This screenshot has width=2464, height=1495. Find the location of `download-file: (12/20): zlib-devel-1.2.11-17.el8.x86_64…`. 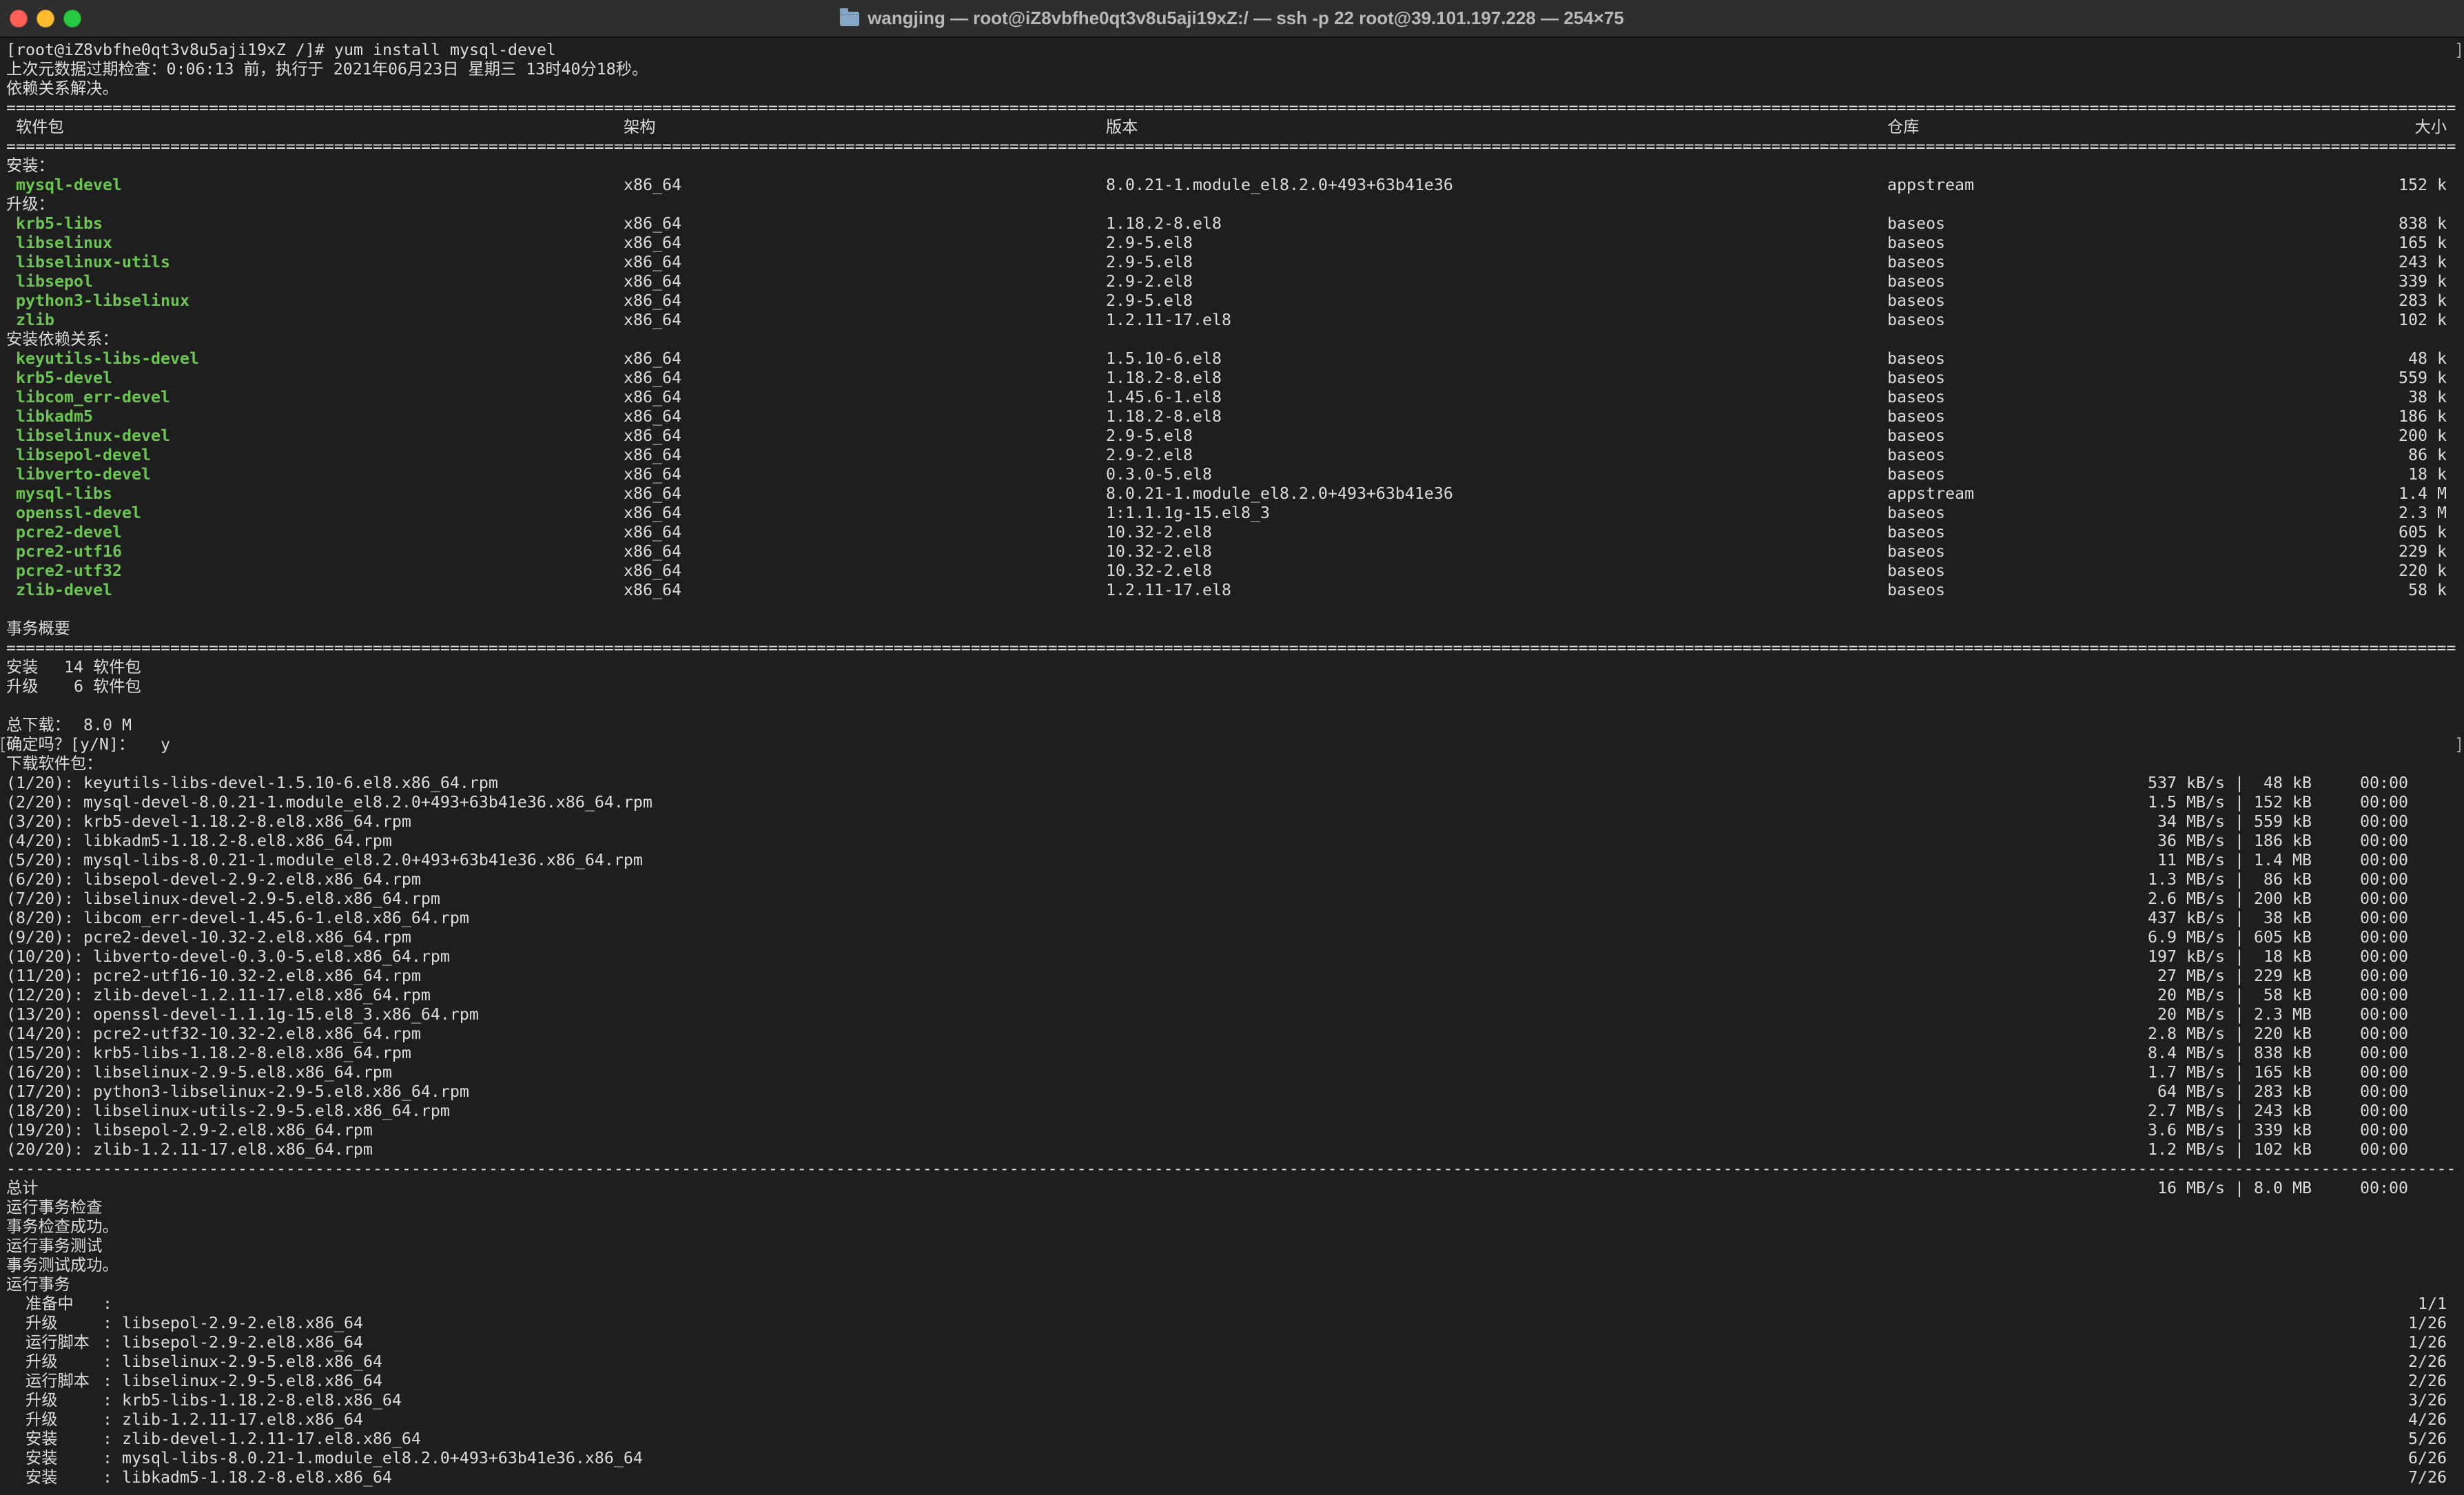

download-file: (12/20): zlib-devel-1.2.11-17.el8.x86_64… is located at coordinates (218, 995).